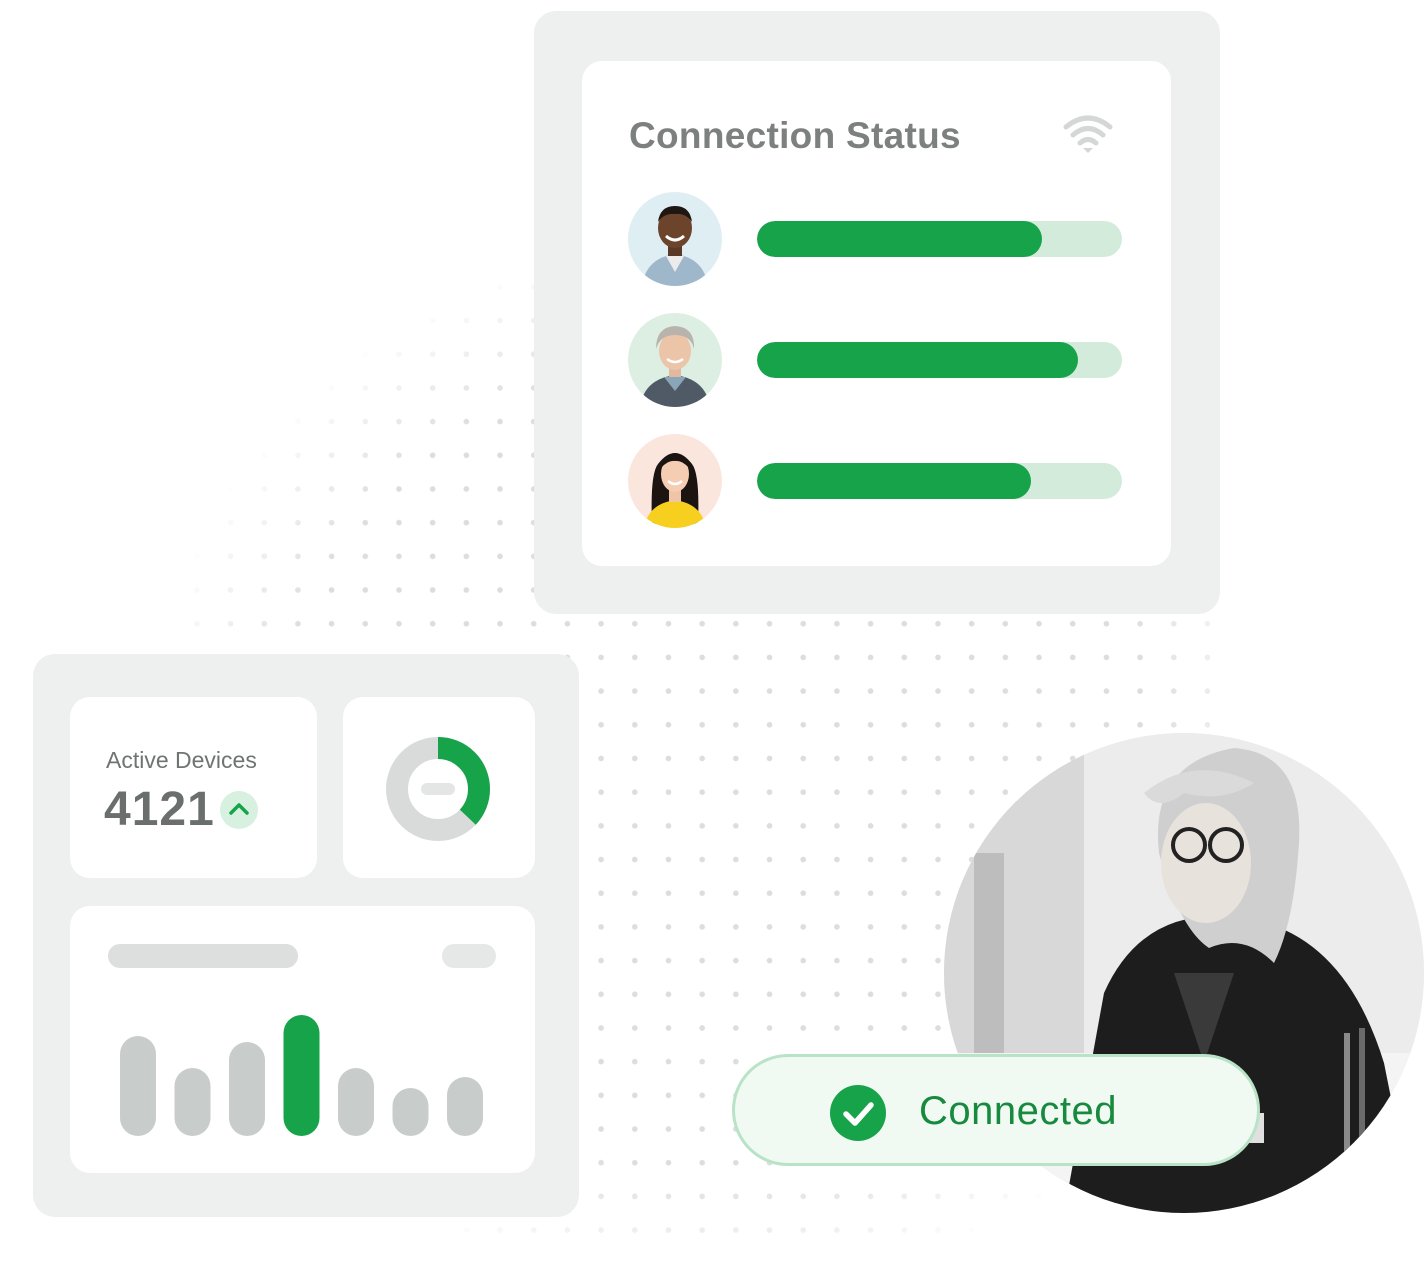  Describe the element at coordinates (1088, 134) in the screenshot. I see `wifi-icon` at that location.